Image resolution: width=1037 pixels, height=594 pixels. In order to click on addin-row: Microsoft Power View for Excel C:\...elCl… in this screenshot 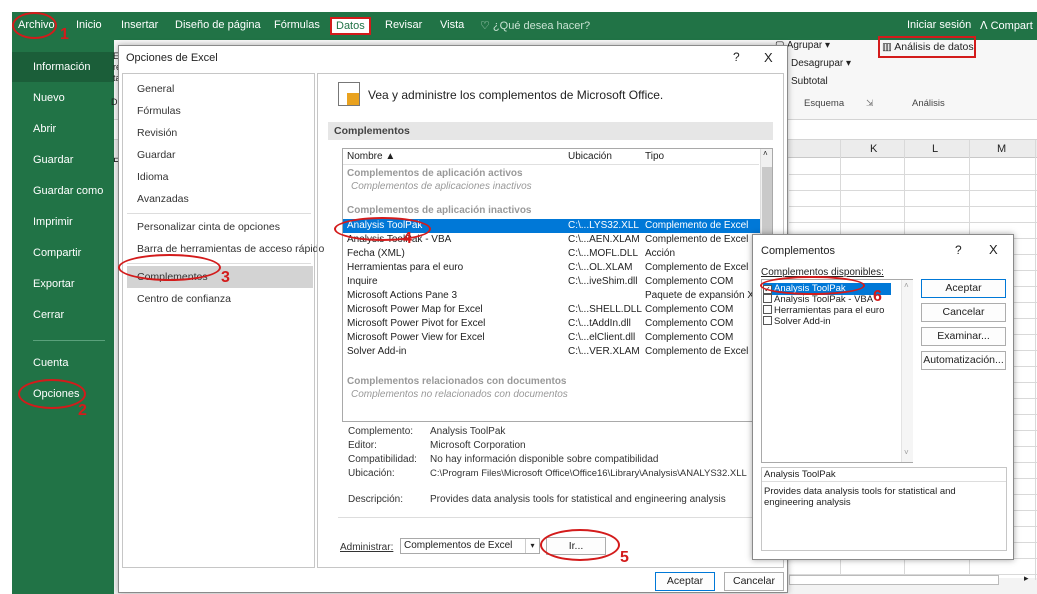, I will do `click(557, 338)`.